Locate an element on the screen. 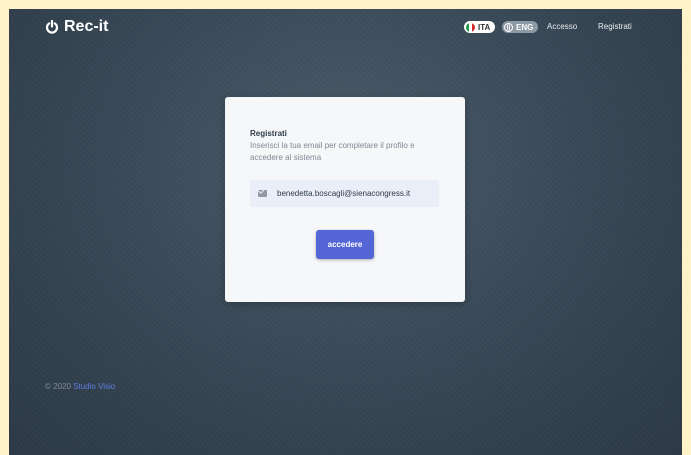 The height and width of the screenshot is (455, 691). footer: © 2020 Studio Visio is located at coordinates (80, 386).